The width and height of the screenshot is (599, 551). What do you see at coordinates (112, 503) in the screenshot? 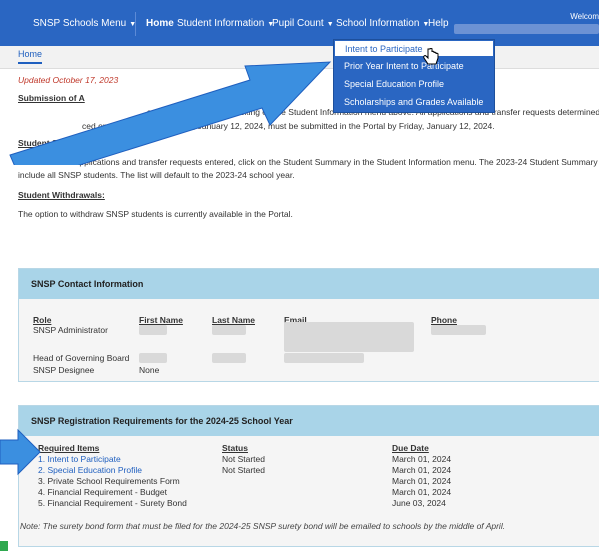
I see `req-item: 5. Financial Requirement - Surety Bond` at bounding box center [112, 503].